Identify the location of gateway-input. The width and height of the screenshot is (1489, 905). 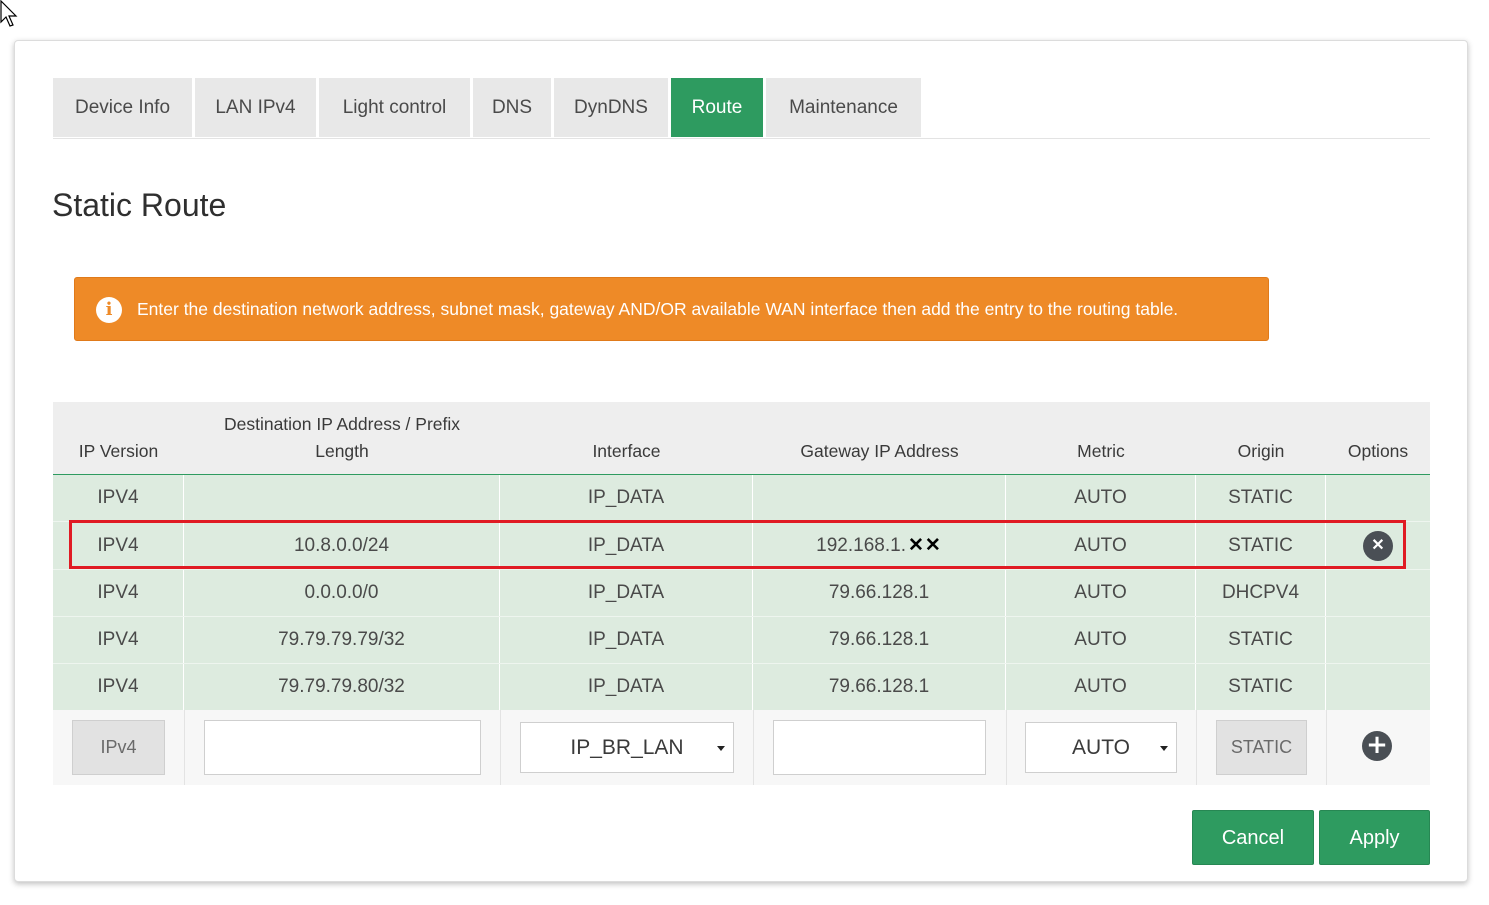
(879, 747).